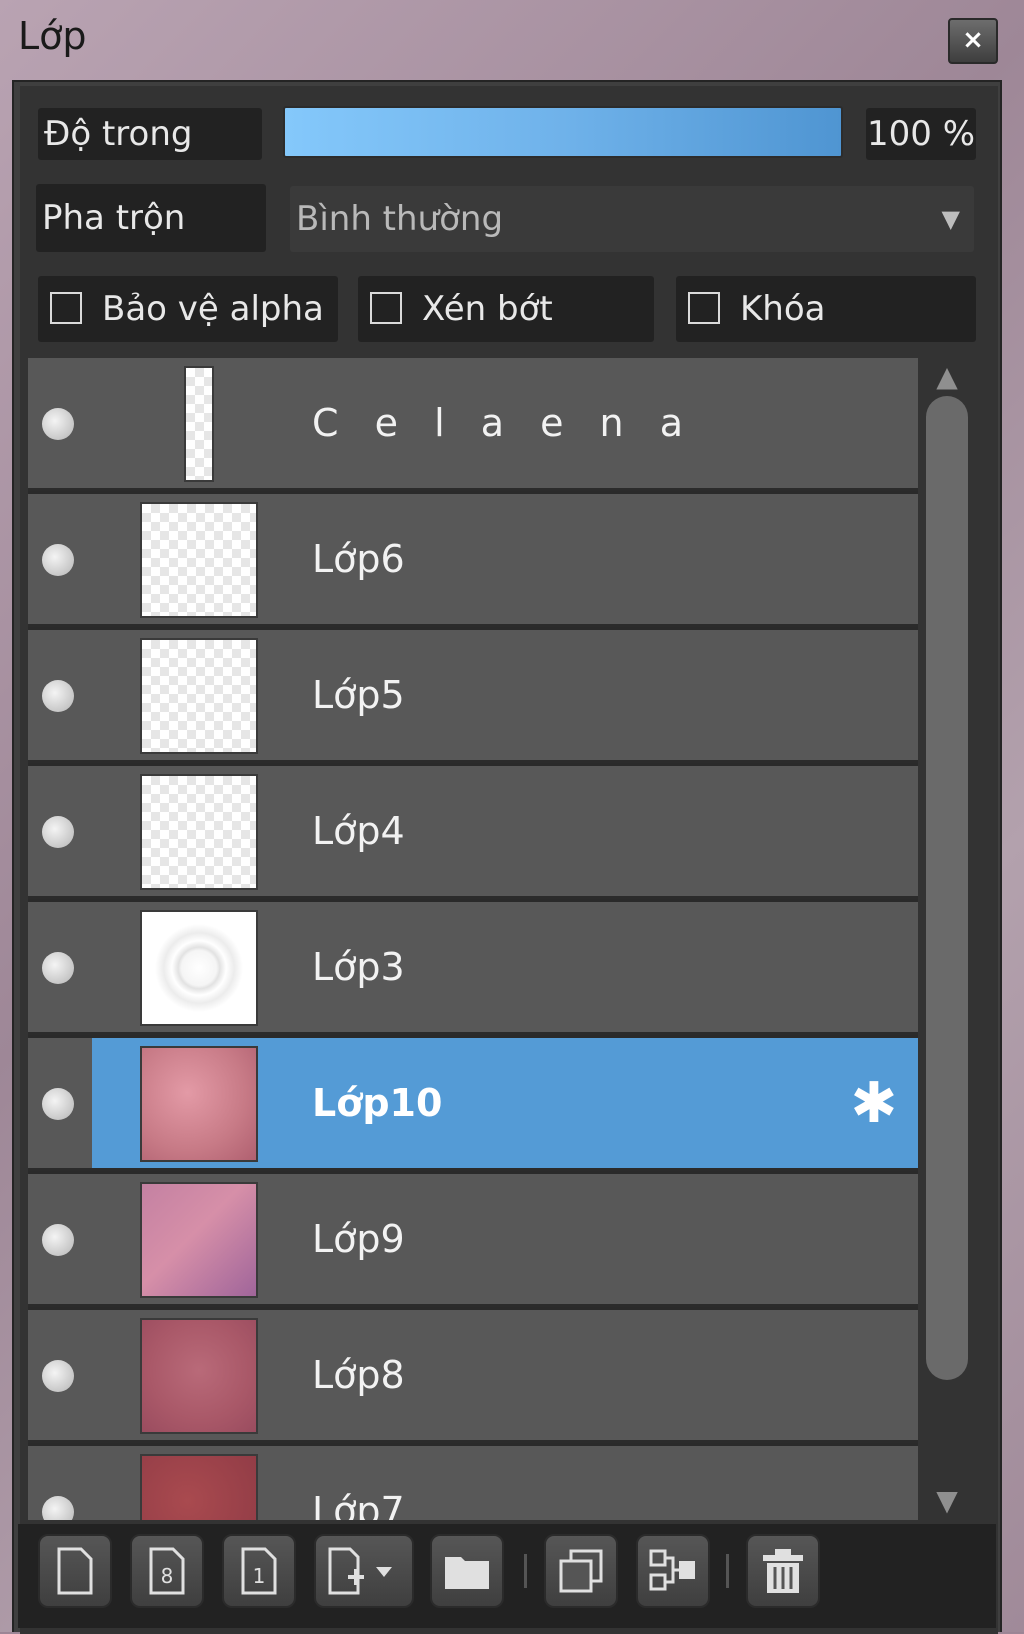 This screenshot has height=1634, width=1024. Describe the element at coordinates (358, 1504) in the screenshot. I see `layer-name: Lớp7` at that location.